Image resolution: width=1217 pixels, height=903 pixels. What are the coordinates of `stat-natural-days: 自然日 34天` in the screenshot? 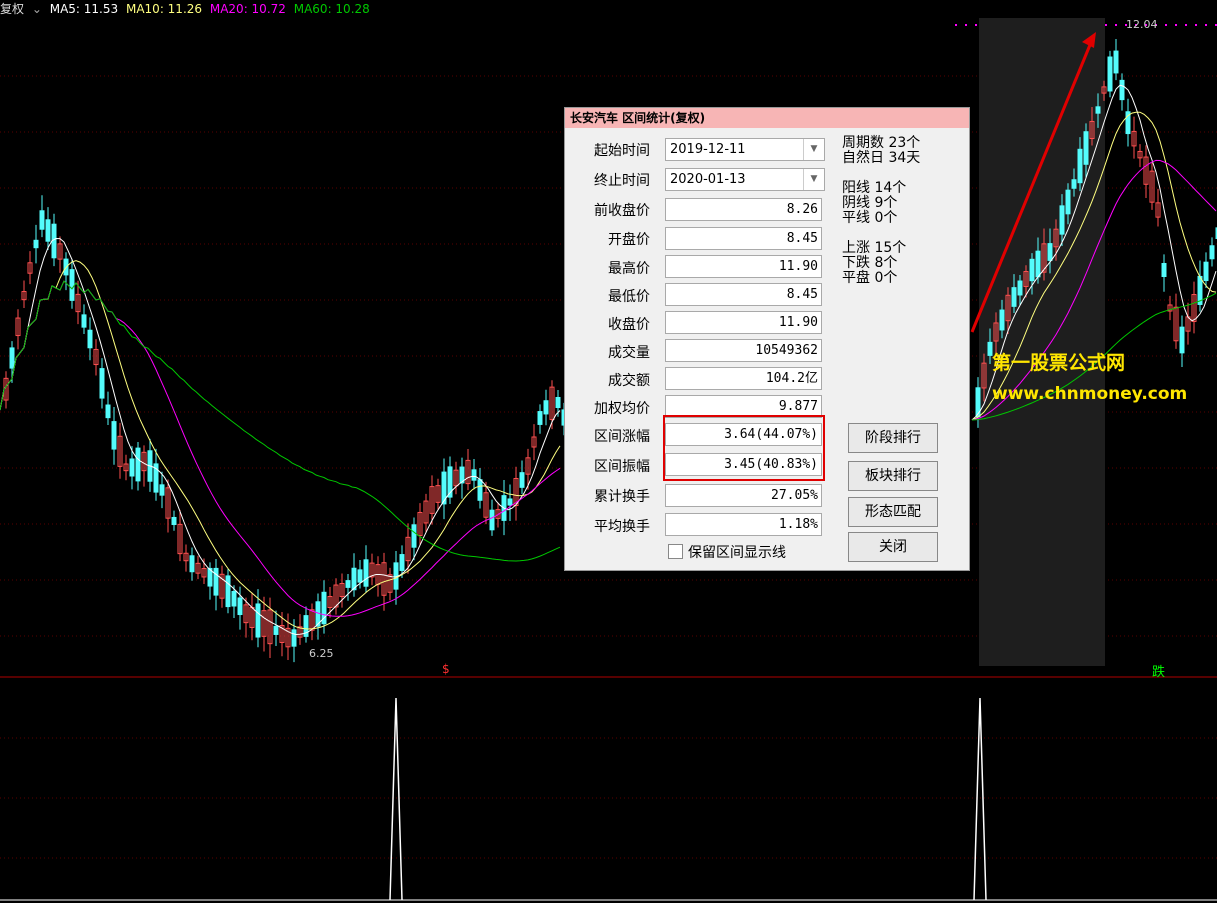 It's located at (881, 158).